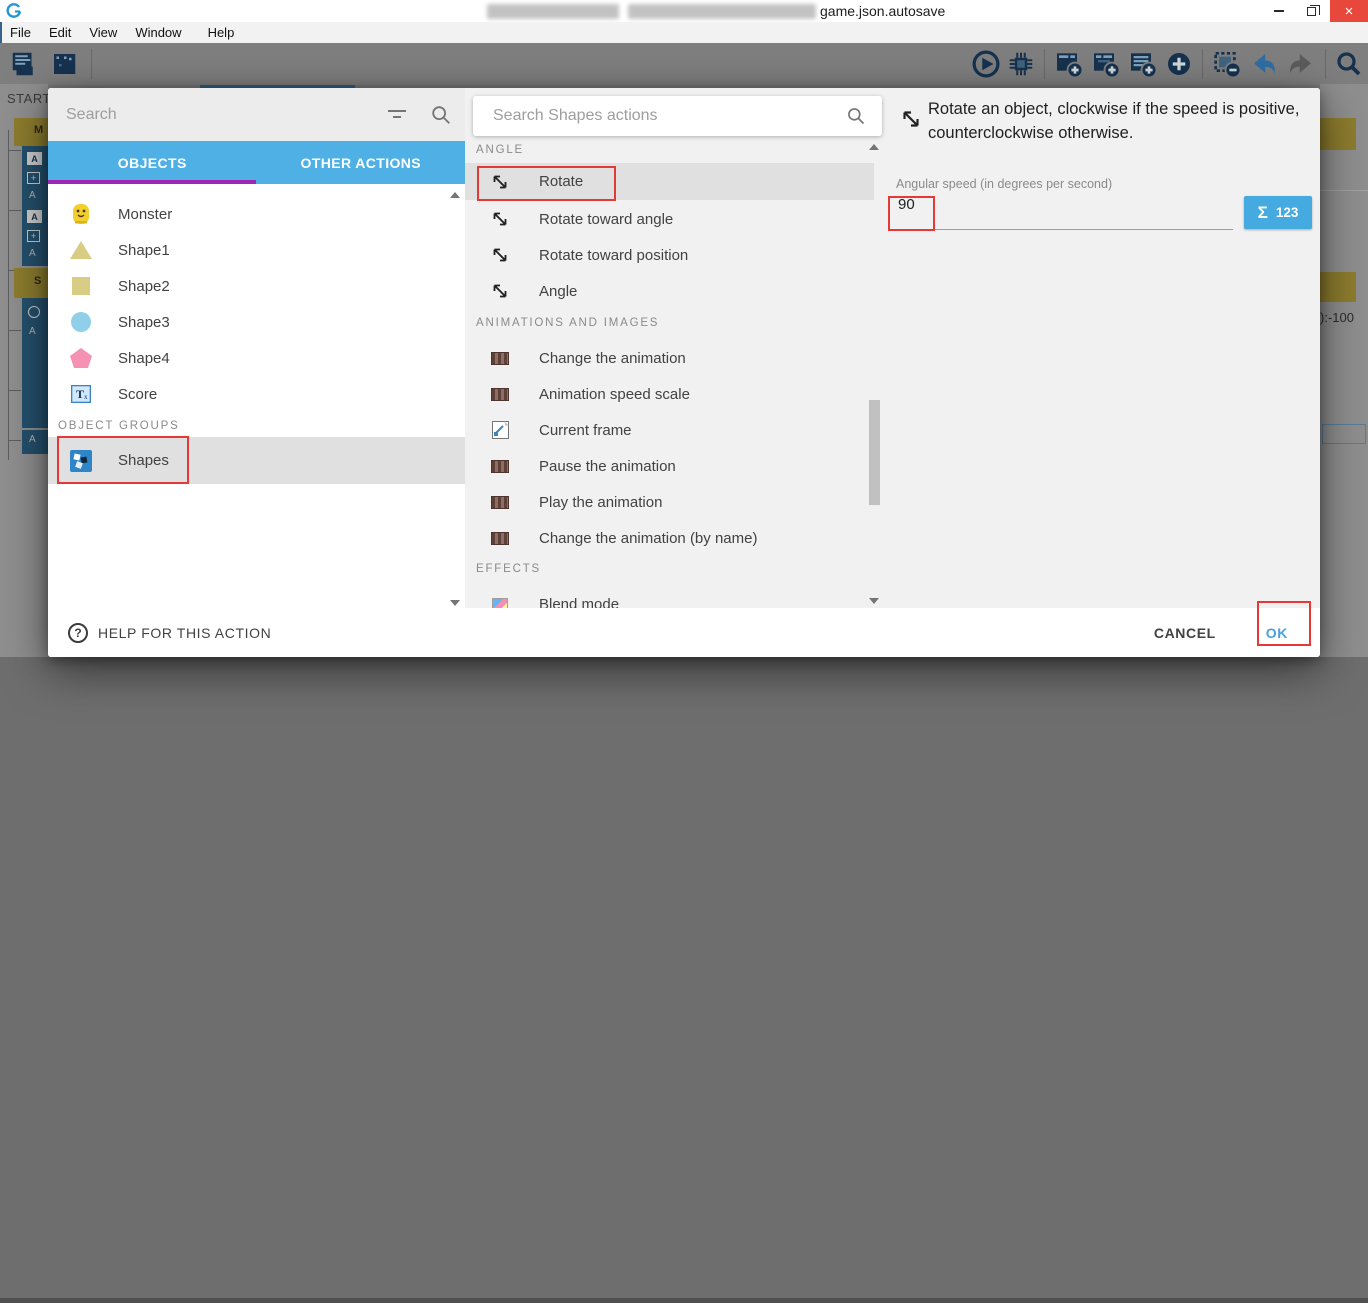  I want to click on action-row-change-animation-by-name: Change the animation (by name), so click(669, 538).